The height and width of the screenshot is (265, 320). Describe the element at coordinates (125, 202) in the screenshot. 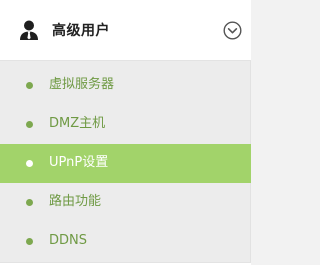

I see `menu-item-routing: 路由功能` at that location.